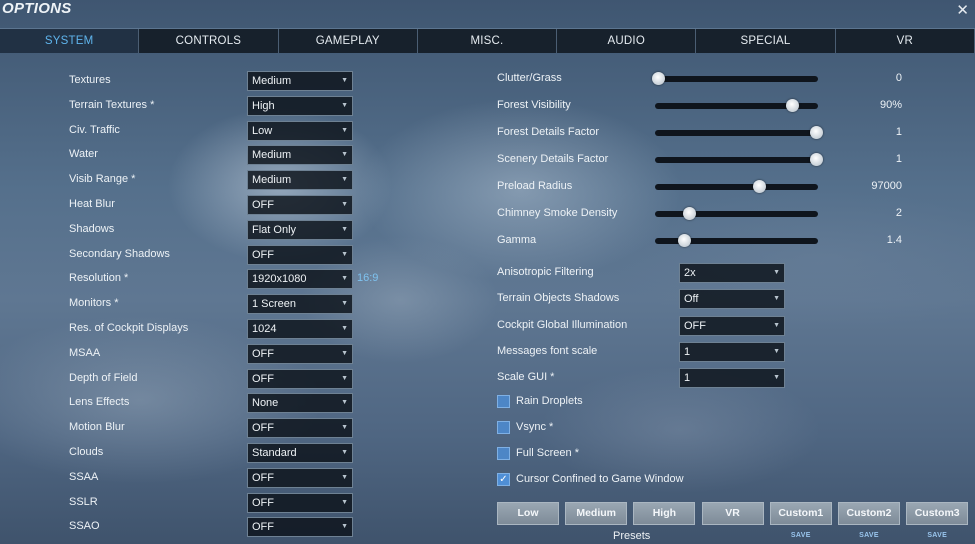 The height and width of the screenshot is (544, 975). Describe the element at coordinates (300, 254) in the screenshot. I see `dropdown-secondary-shadows: OFF ▼` at that location.